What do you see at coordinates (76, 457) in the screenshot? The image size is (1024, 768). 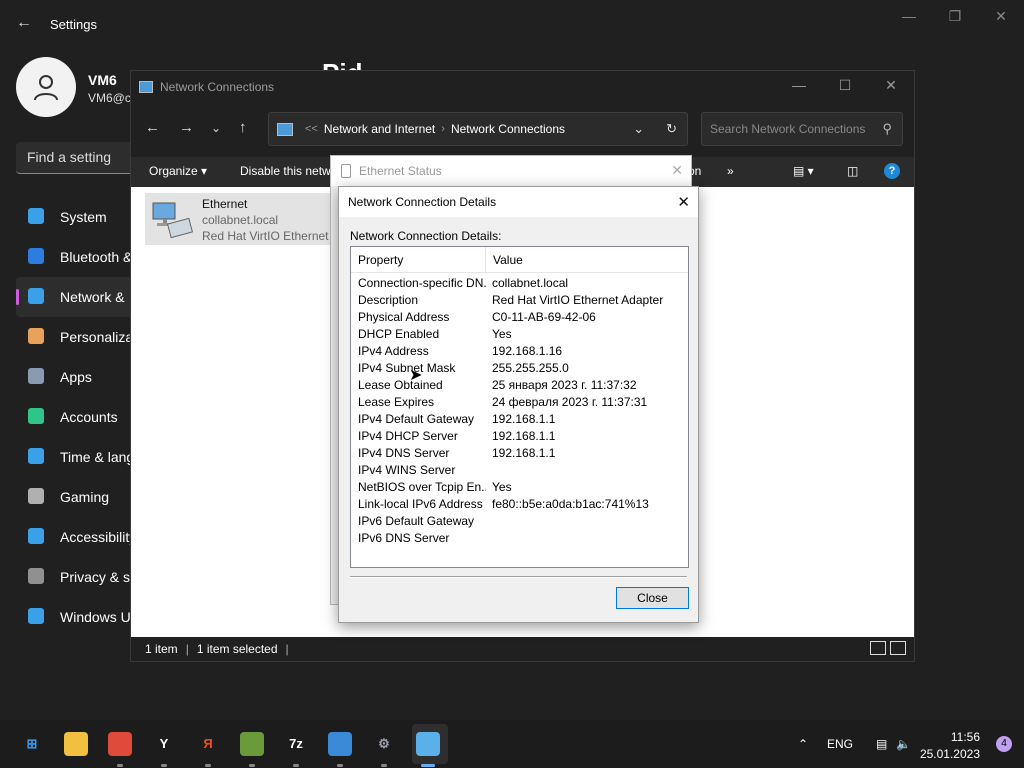 I see `sidebar-item: Time & lang` at bounding box center [76, 457].